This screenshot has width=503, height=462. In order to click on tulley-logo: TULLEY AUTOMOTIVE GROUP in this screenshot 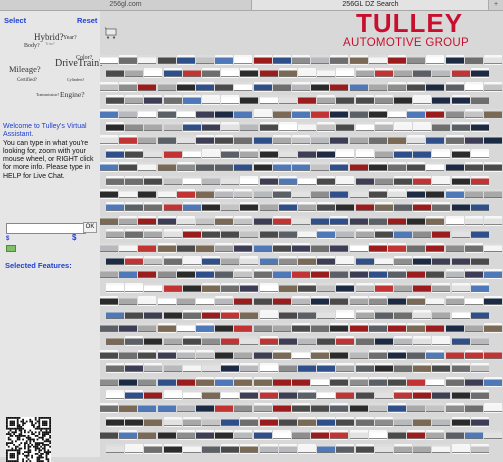, I will do `click(409, 31)`.